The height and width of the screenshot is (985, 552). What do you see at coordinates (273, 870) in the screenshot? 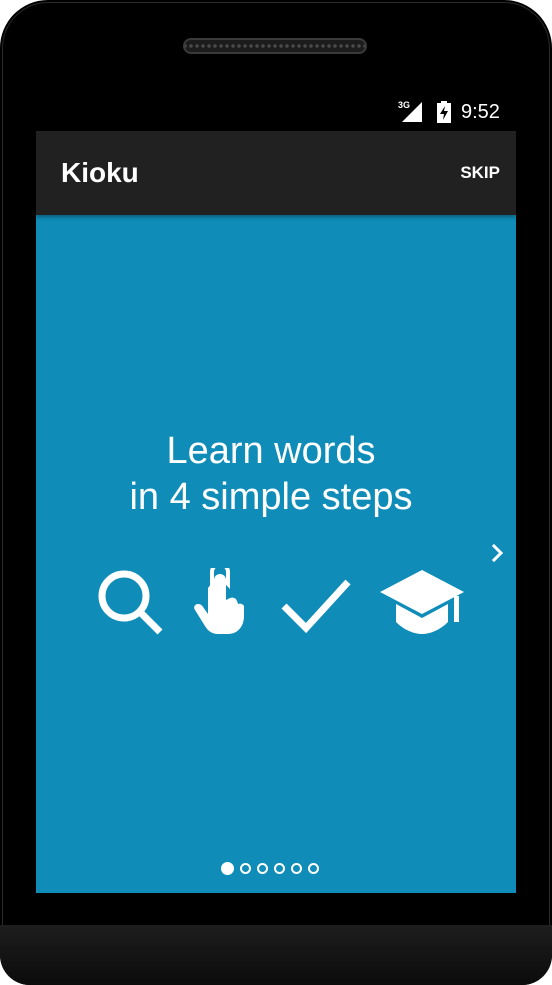
I see `page-indicator` at bounding box center [273, 870].